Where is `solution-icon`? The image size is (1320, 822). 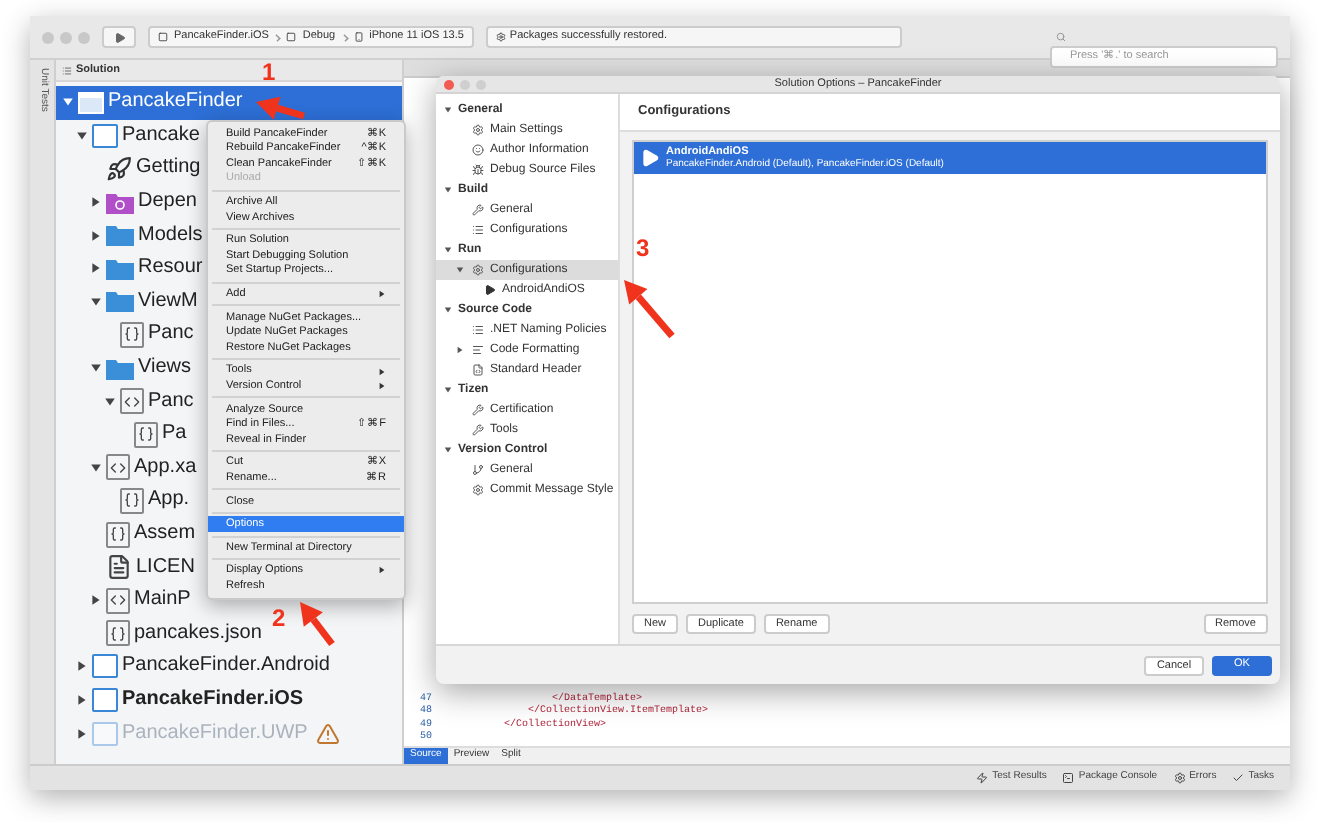
solution-icon is located at coordinates (91, 102).